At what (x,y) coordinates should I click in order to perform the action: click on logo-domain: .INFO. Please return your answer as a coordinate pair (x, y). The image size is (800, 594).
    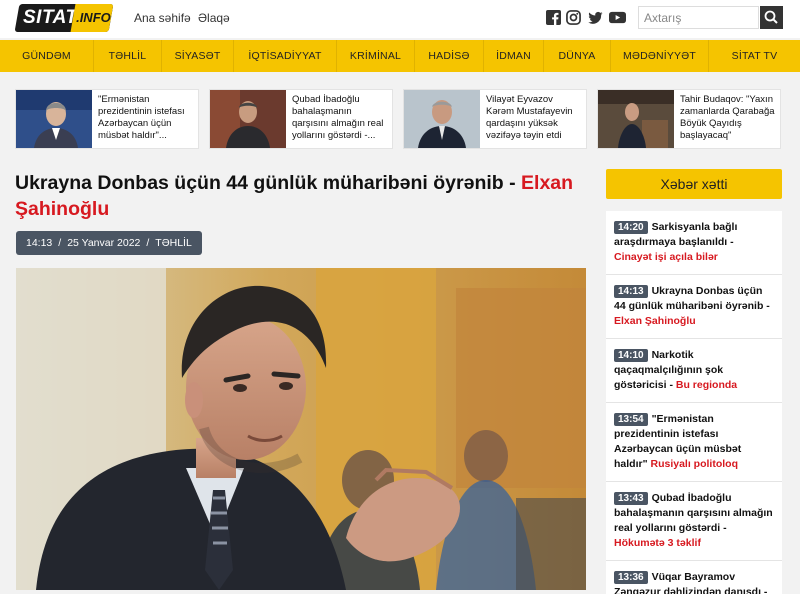
    Looking at the image, I should click on (93, 17).